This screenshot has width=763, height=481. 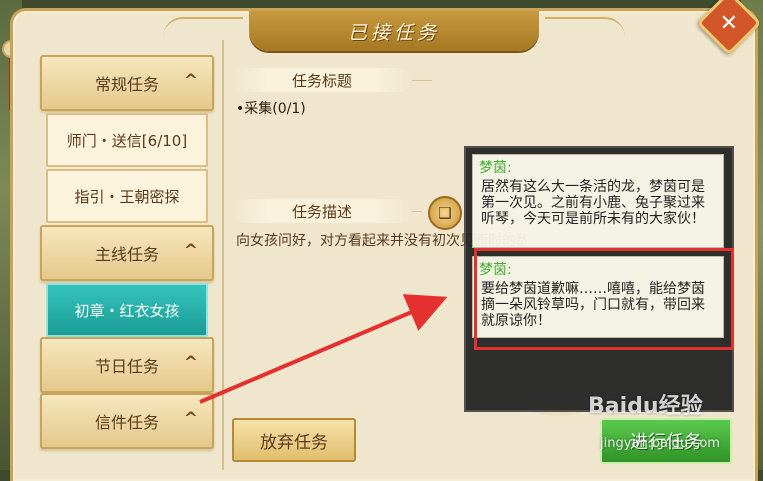 I want to click on watermark-url: jingyan.baidu.com, so click(x=660, y=443).